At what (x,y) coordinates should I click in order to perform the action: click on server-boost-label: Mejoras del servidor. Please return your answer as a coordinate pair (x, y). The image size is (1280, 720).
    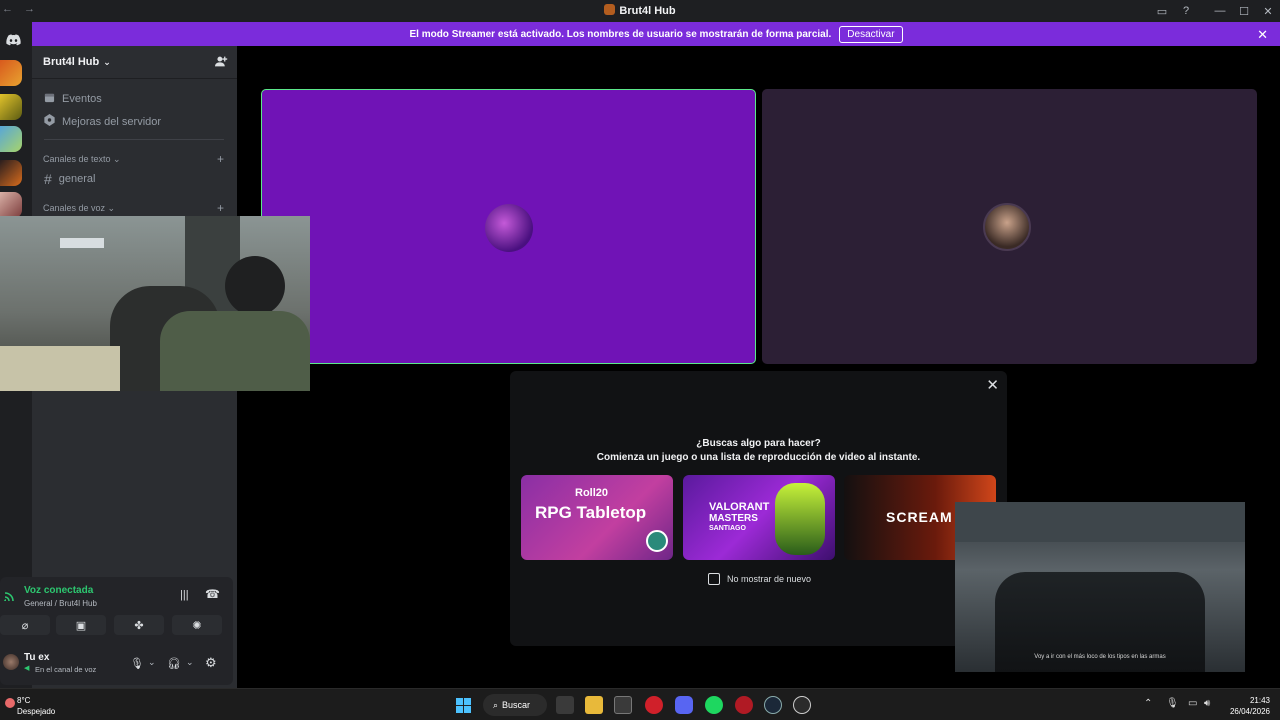
    Looking at the image, I should click on (112, 121).